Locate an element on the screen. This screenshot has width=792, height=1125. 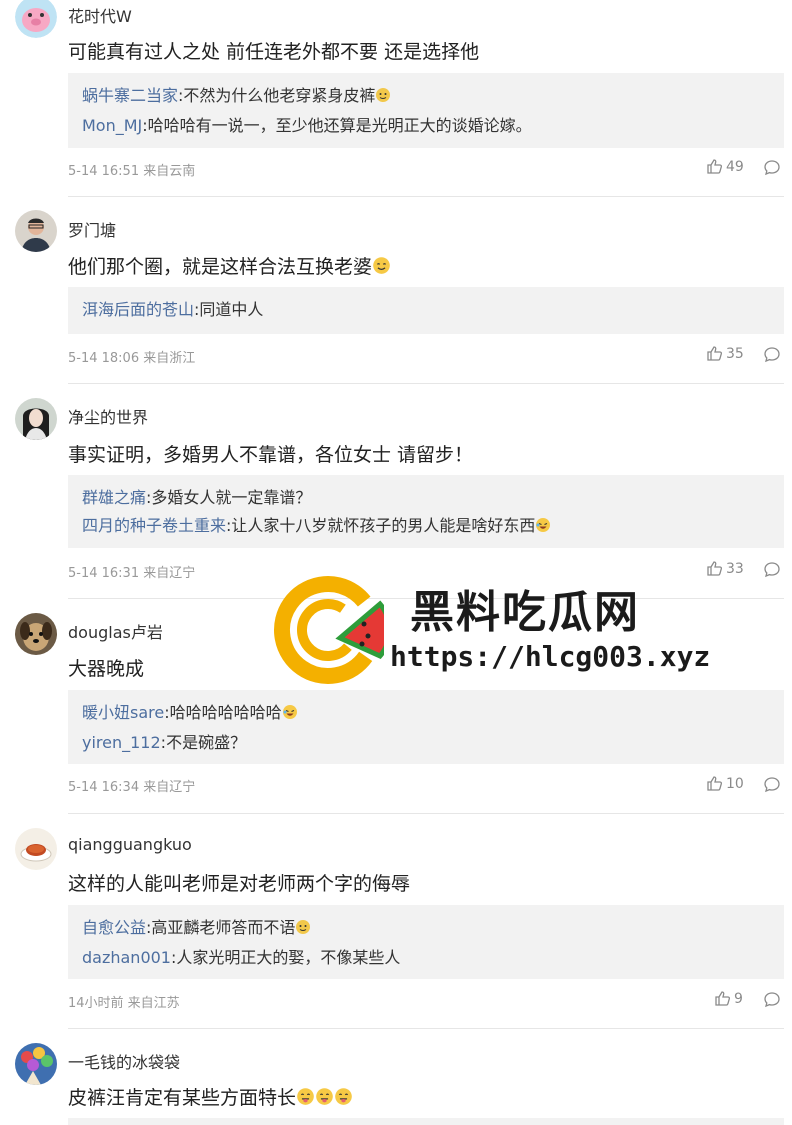
reply-author: 洱海后面的苍山 is located at coordinates (138, 309).